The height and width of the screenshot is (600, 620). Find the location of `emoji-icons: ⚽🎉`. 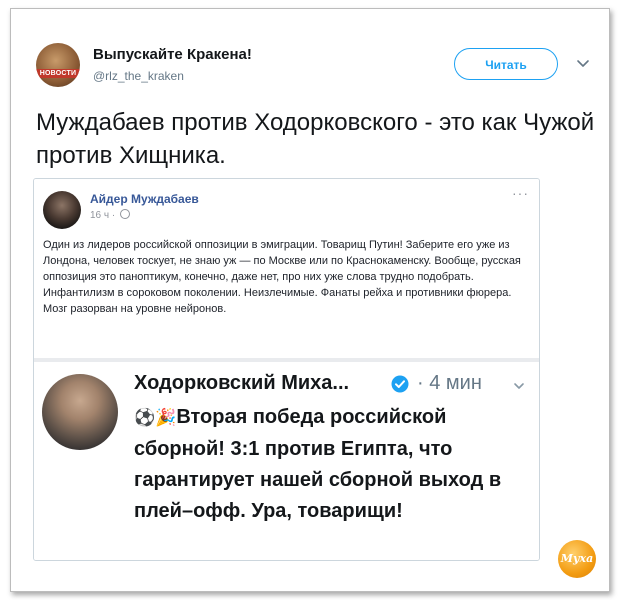

emoji-icons: ⚽🎉 is located at coordinates (155, 418).